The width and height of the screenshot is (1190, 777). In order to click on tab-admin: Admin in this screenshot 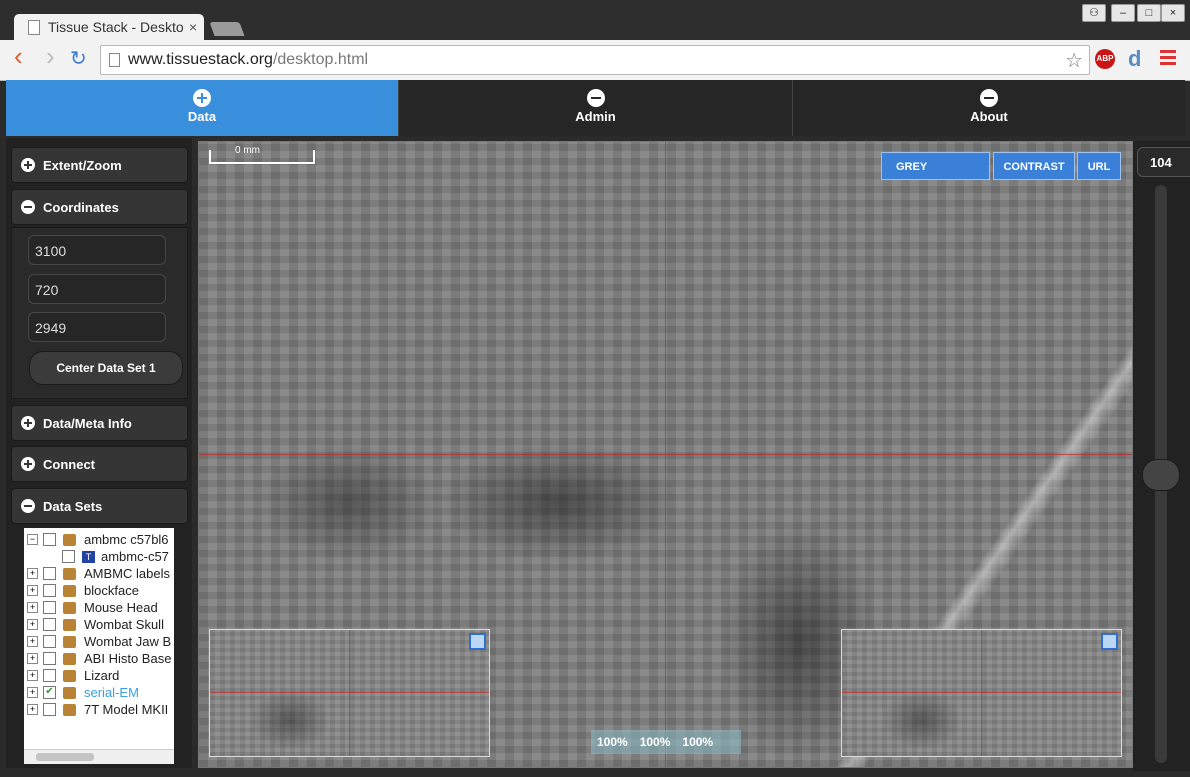, I will do `click(596, 108)`.